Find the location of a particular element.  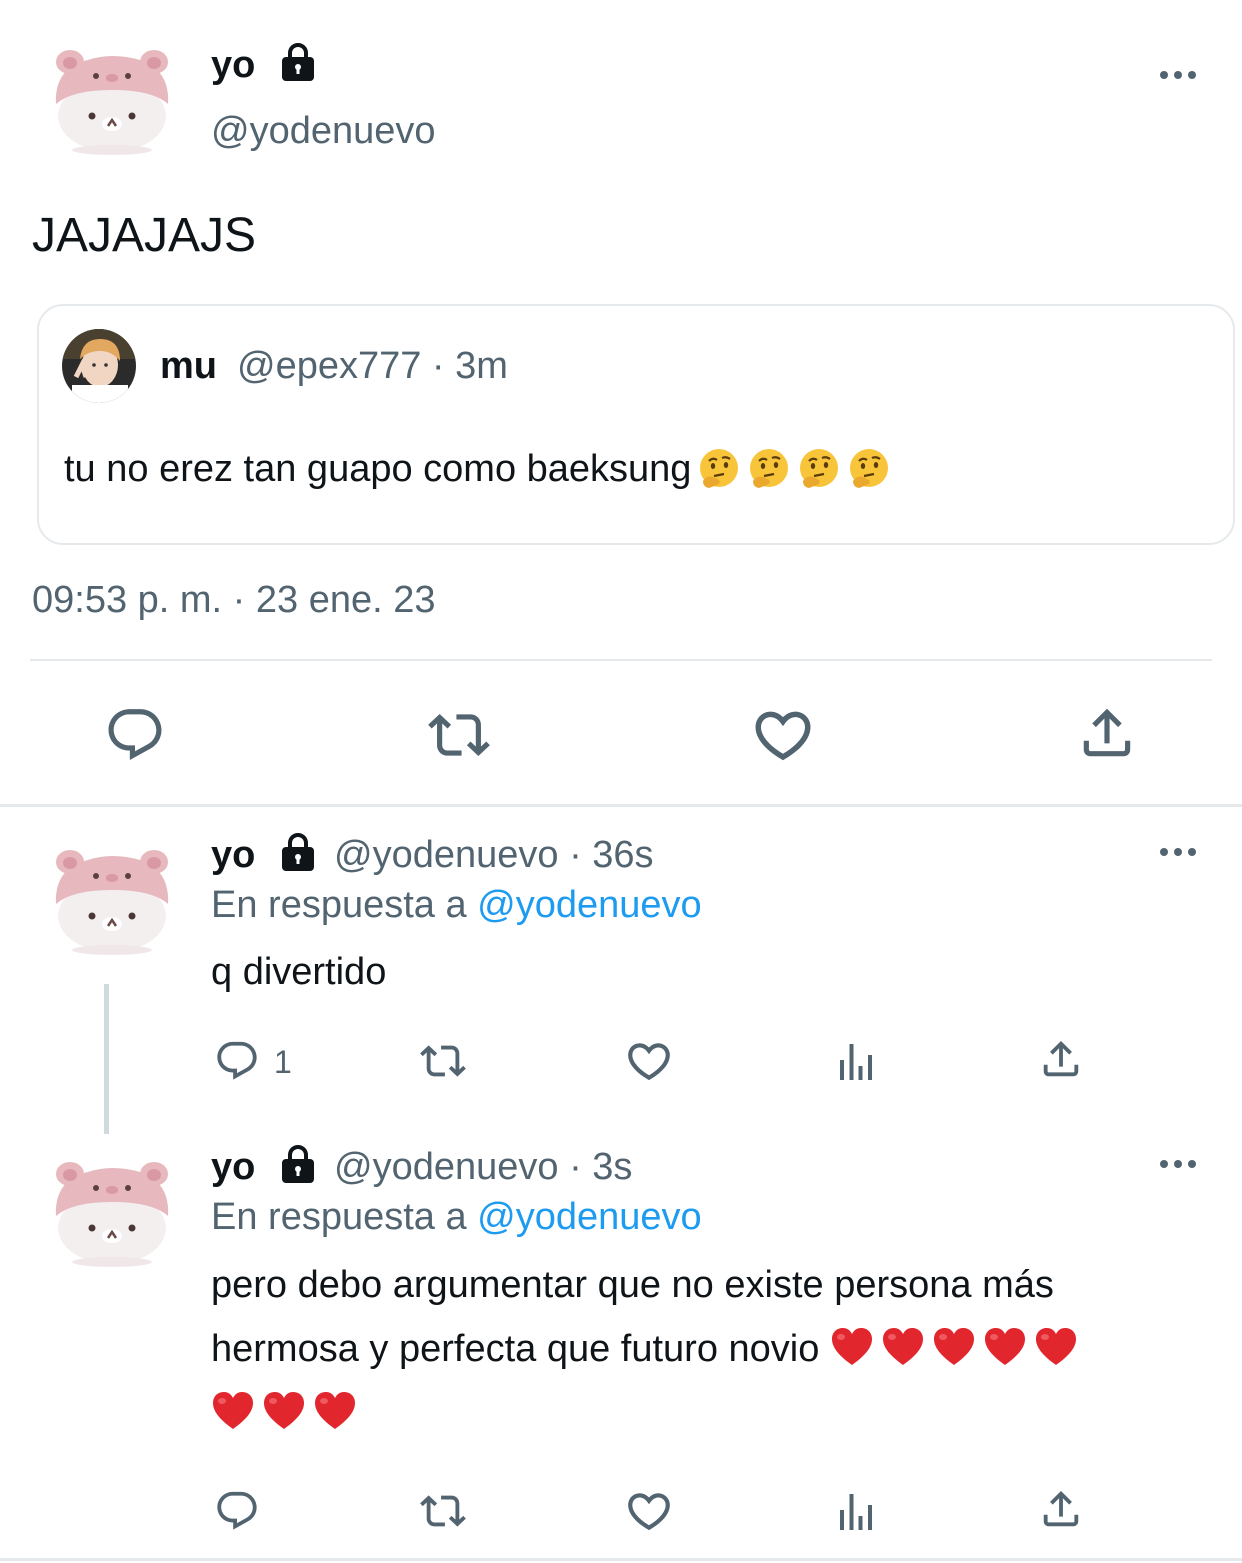

author-name: yo is located at coordinates (233, 65).